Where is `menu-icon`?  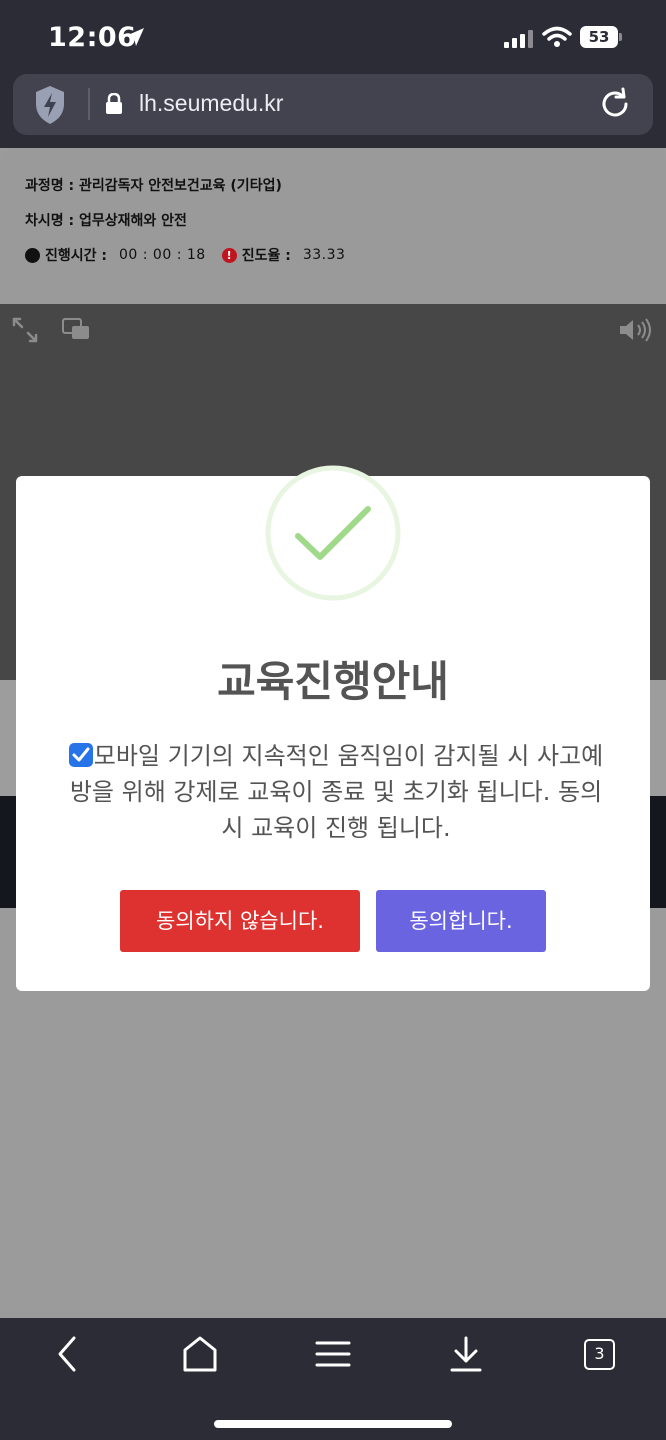 menu-icon is located at coordinates (333, 1354).